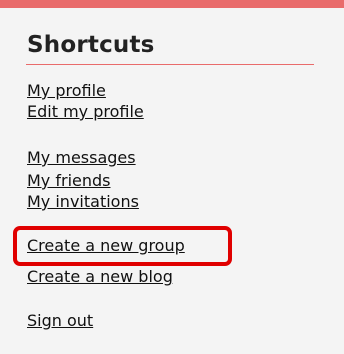  Describe the element at coordinates (100, 277) in the screenshot. I see `create-new-blog-link: Create a new blog` at that location.